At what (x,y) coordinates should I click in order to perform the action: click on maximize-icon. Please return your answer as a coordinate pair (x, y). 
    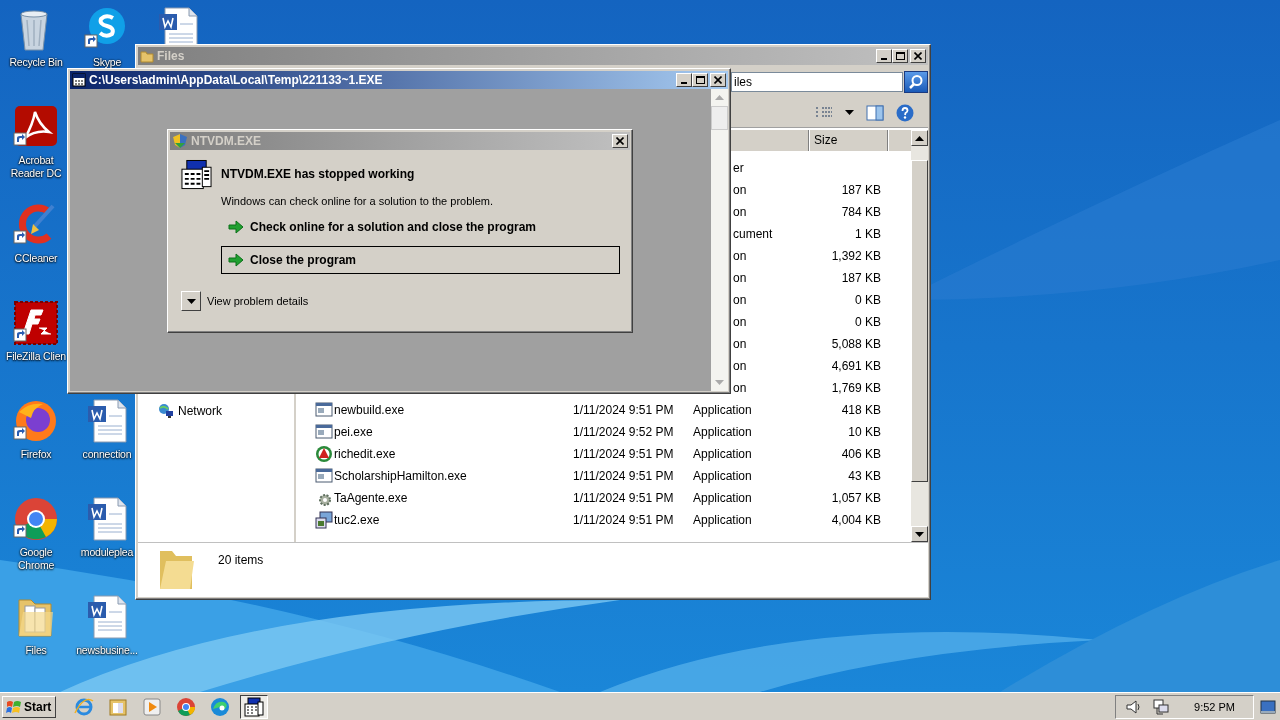
    Looking at the image, I should click on (900, 56).